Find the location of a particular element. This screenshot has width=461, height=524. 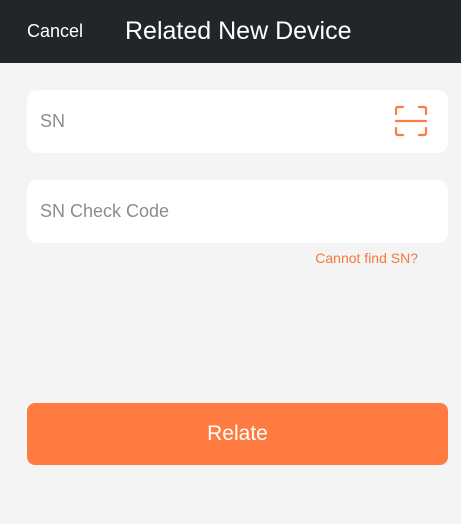

sn-field is located at coordinates (237, 121).